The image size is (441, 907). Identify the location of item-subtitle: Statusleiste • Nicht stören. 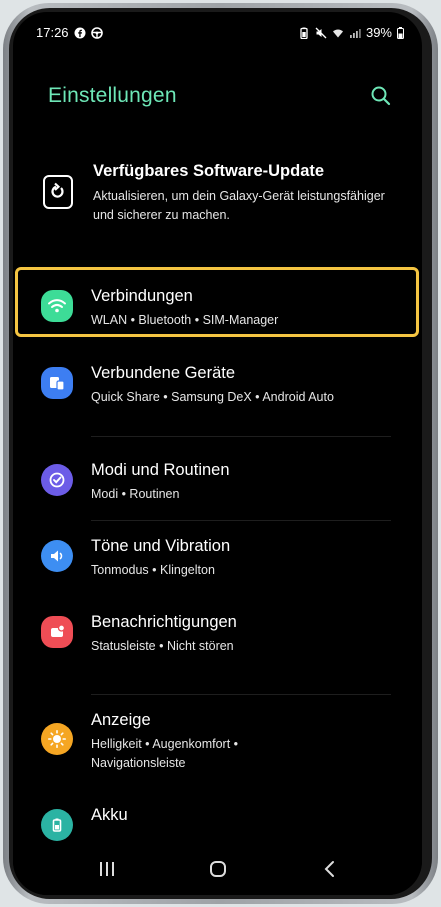
(162, 646).